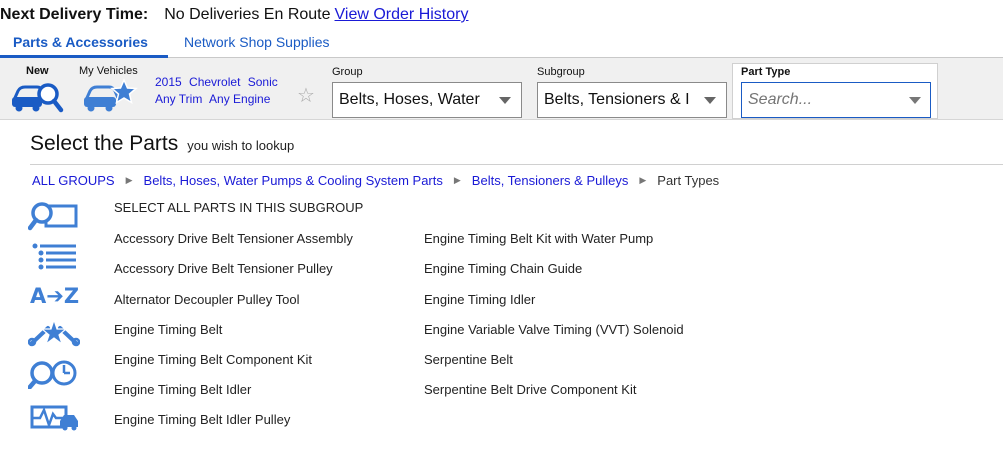 This screenshot has height=466, width=1003. Describe the element at coordinates (516, 164) in the screenshot. I see `divider` at that location.